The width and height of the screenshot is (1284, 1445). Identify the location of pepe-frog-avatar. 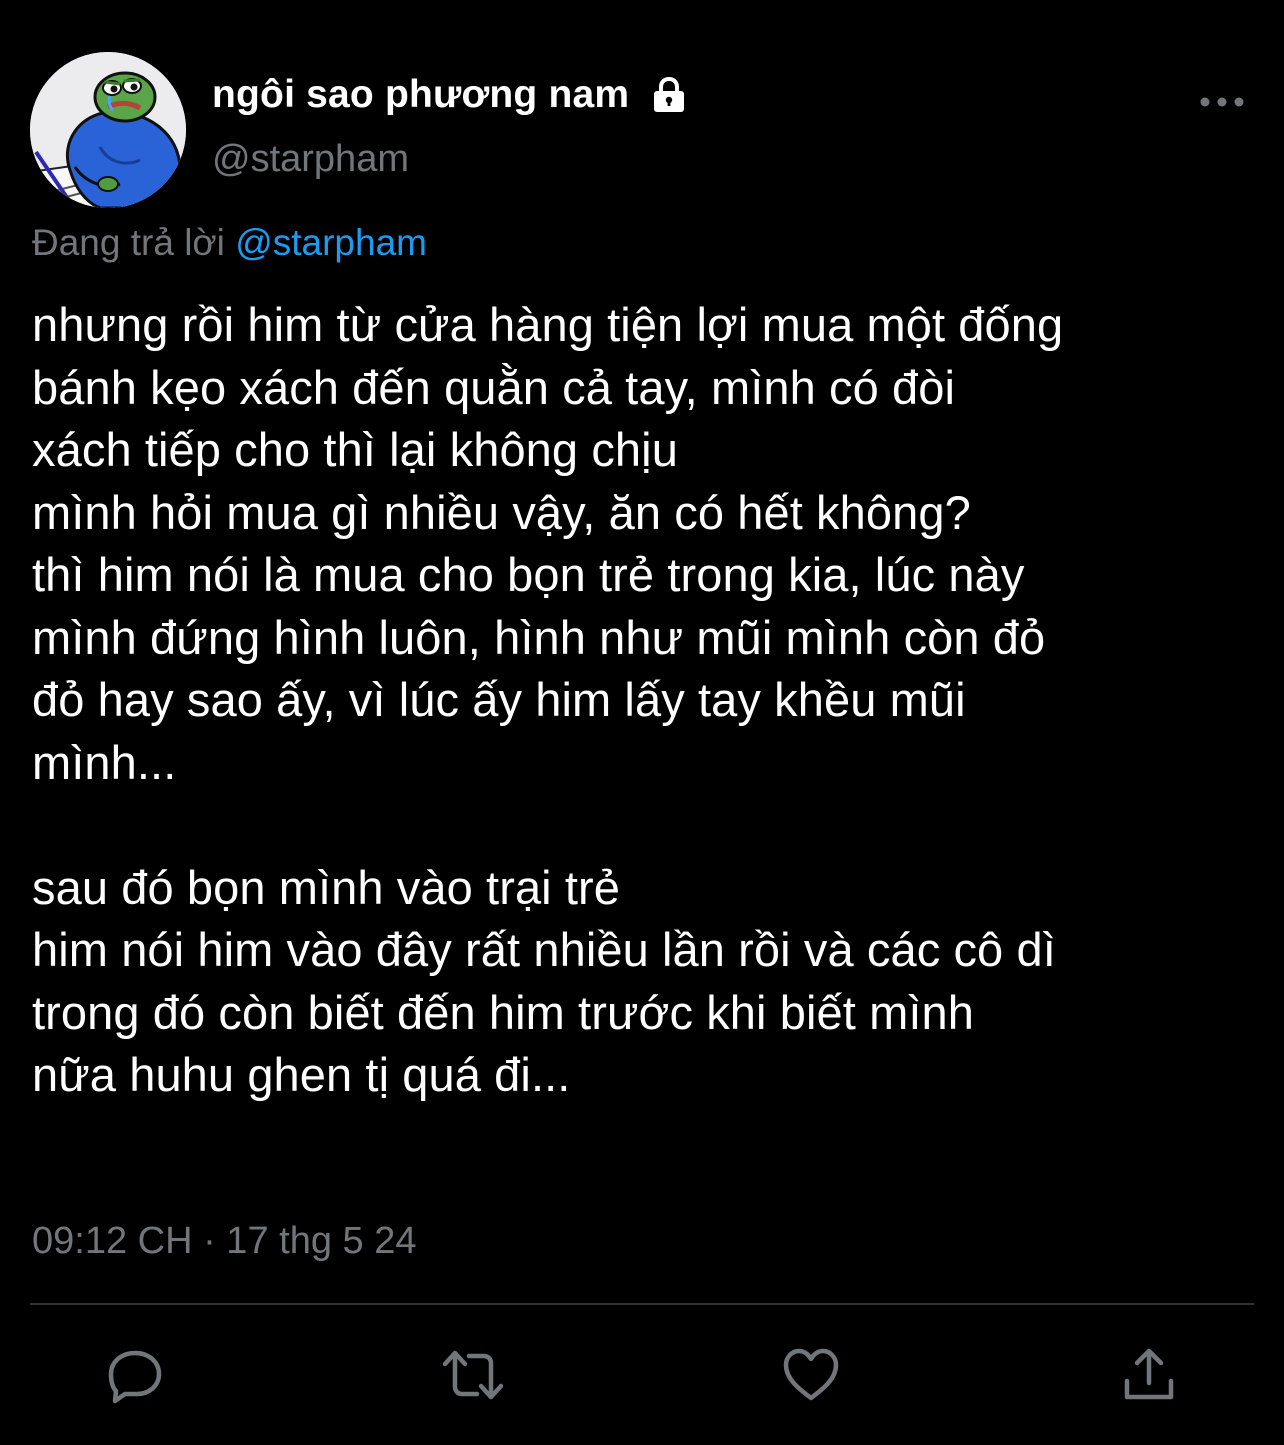
(108, 130).